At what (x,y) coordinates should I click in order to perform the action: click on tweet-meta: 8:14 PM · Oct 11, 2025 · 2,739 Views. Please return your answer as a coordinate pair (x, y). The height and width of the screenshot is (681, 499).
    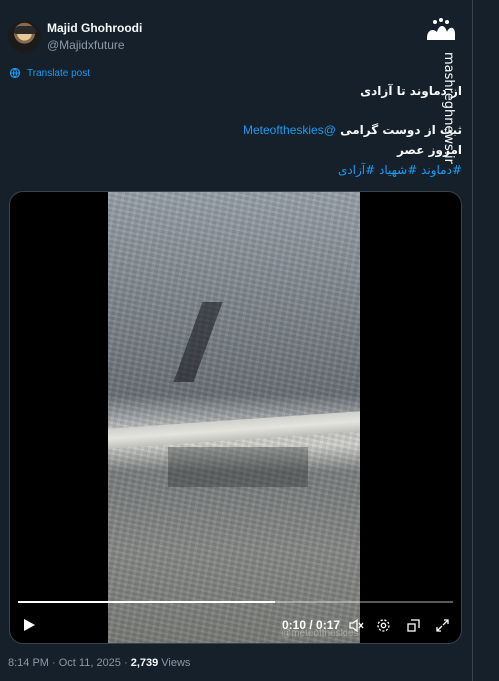
    Looking at the image, I should click on (99, 663).